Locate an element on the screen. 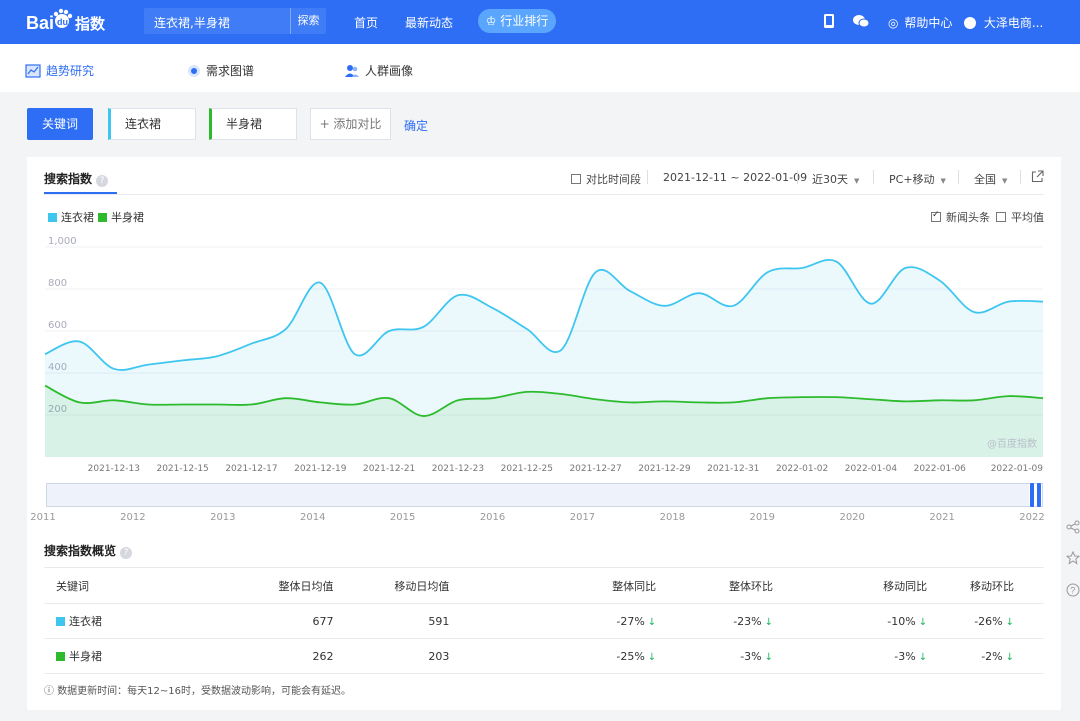  mobile-yoy-value: -3% is located at coordinates (905, 656).